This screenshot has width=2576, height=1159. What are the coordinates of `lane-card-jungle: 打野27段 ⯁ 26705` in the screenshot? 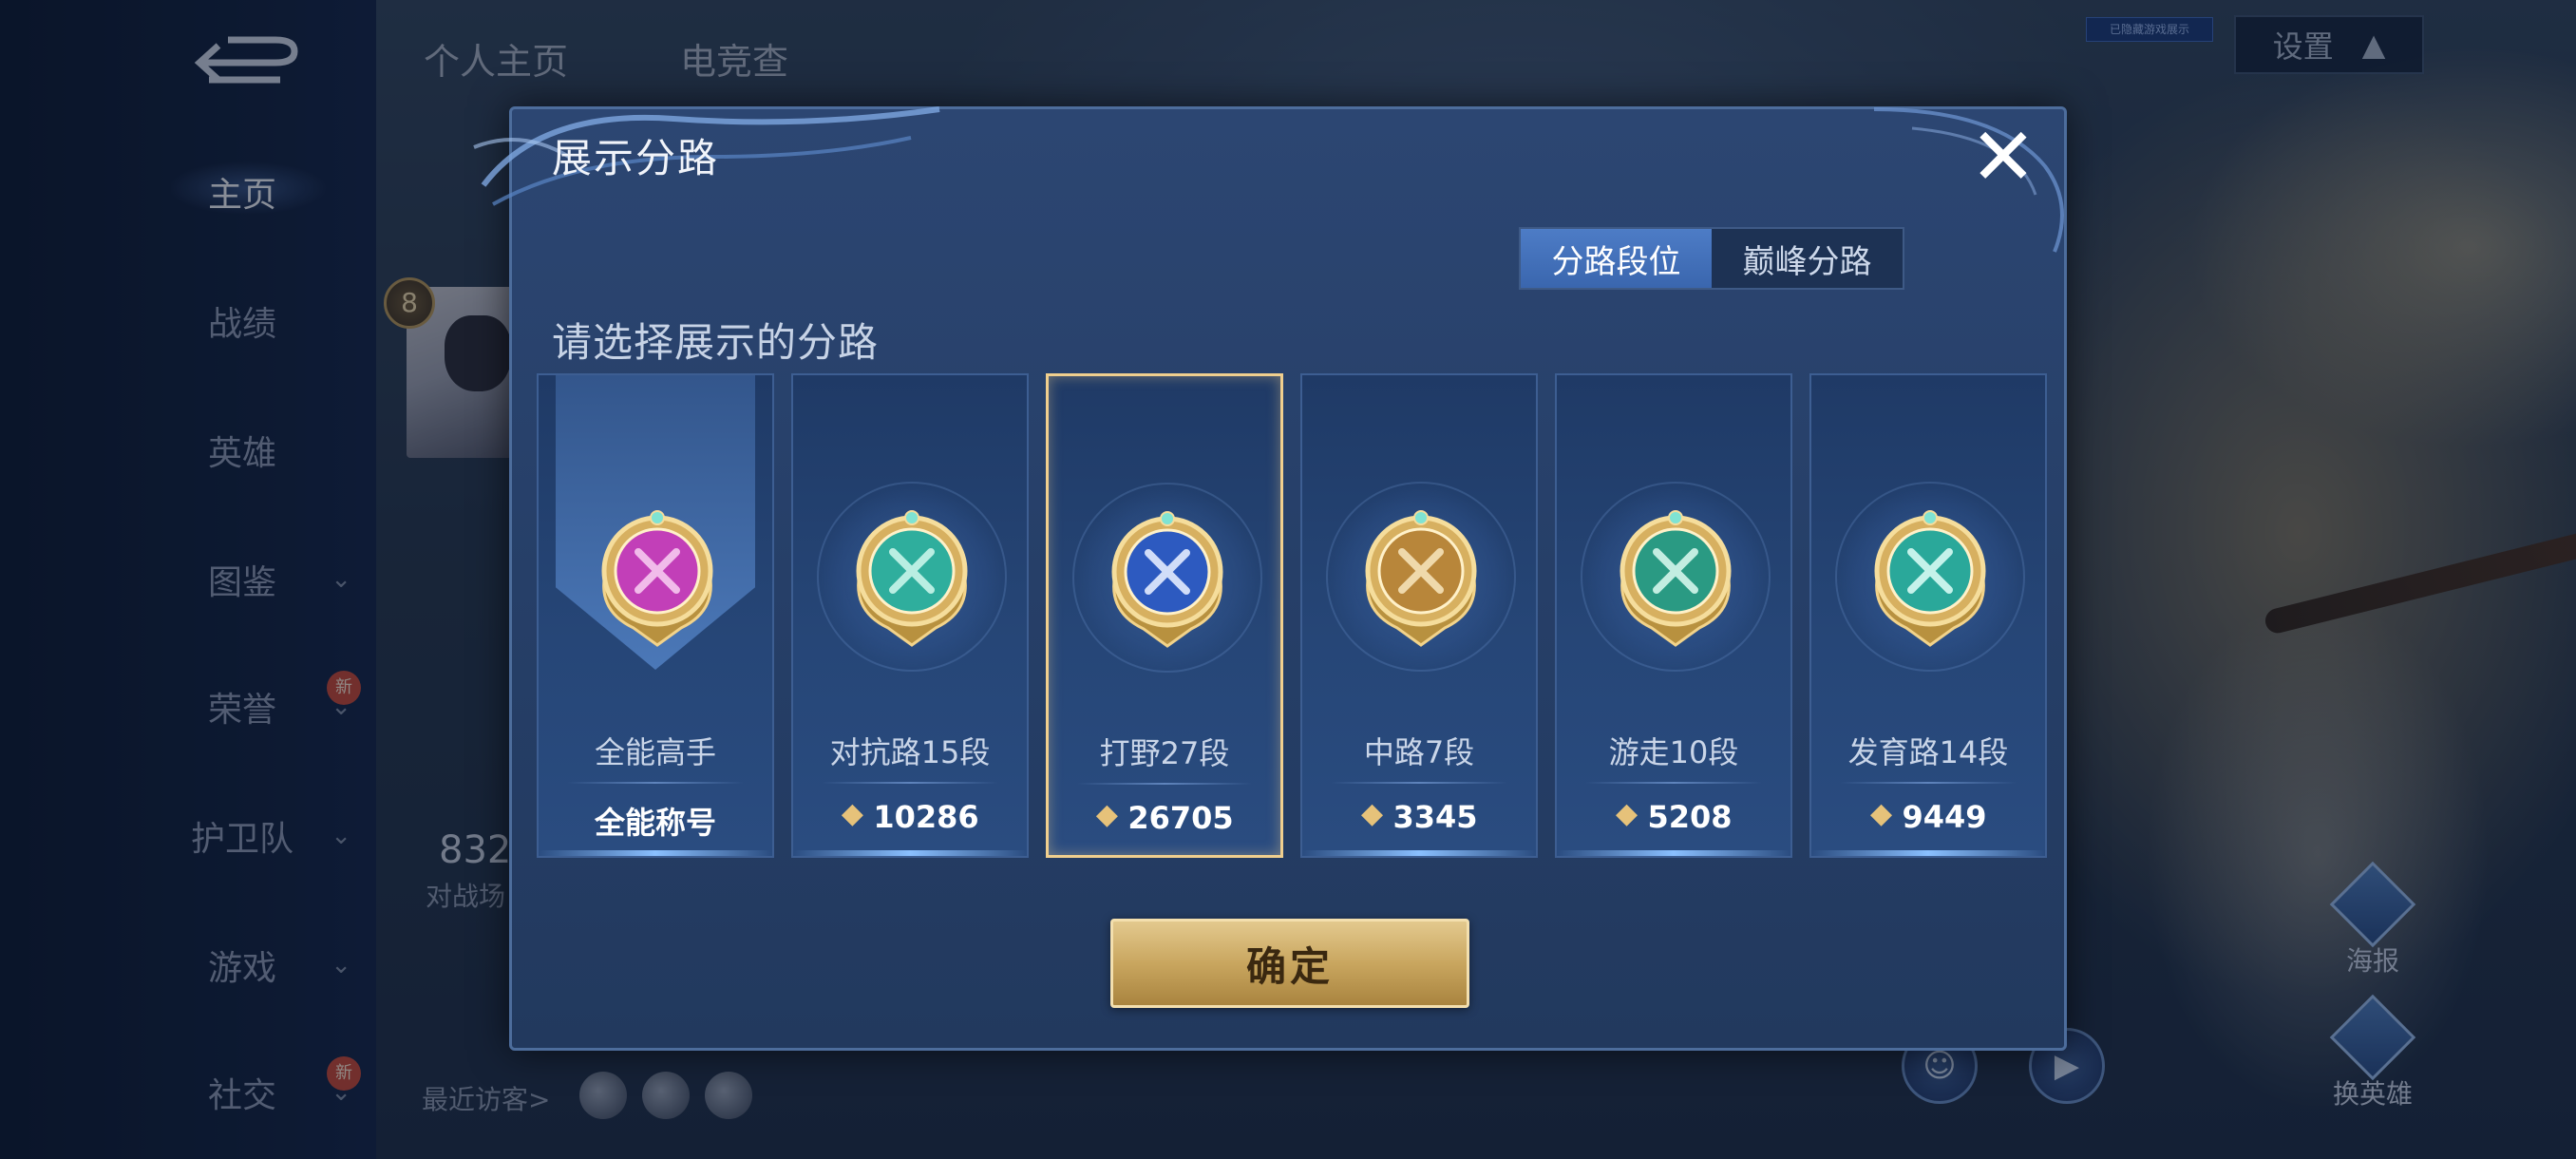 It's located at (1164, 615).